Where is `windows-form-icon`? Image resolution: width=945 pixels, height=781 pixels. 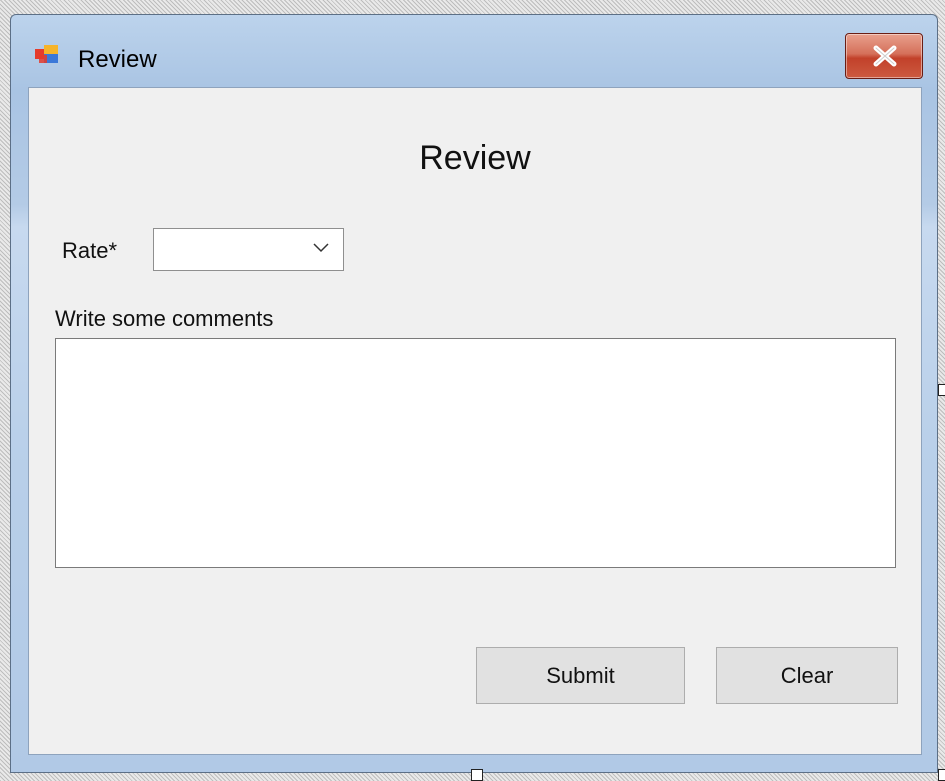 windows-form-icon is located at coordinates (48, 55).